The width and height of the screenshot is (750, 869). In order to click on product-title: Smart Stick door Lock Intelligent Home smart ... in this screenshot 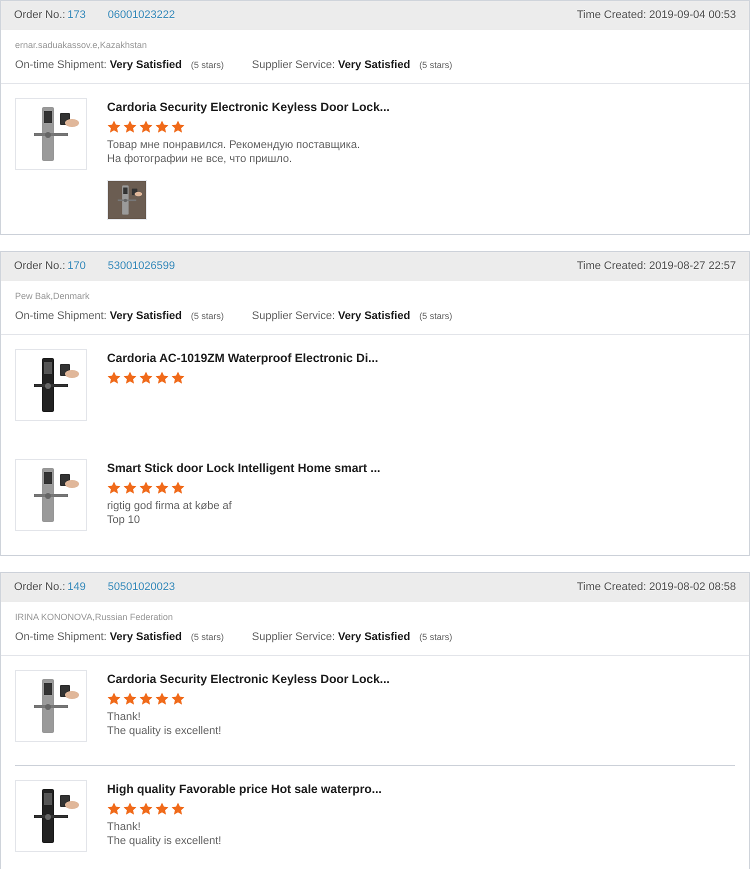, I will do `click(243, 468)`.